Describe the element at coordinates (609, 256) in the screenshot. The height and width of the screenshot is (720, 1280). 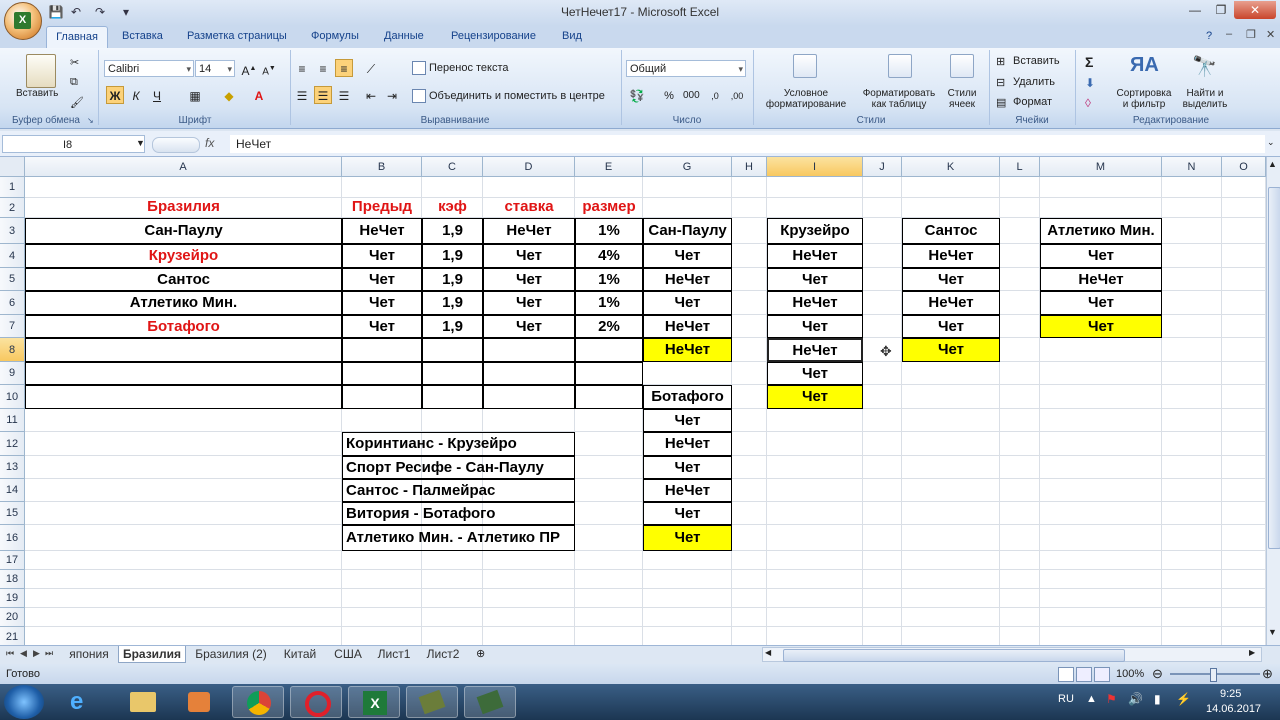
I see `main-cell-e4: 4%` at that location.